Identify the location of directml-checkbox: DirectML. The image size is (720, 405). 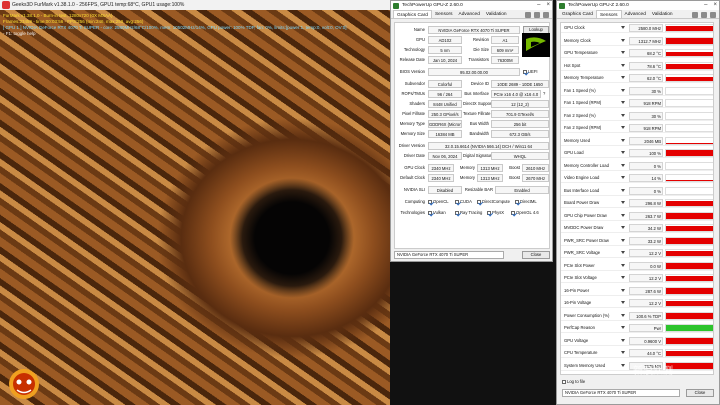
(526, 202).